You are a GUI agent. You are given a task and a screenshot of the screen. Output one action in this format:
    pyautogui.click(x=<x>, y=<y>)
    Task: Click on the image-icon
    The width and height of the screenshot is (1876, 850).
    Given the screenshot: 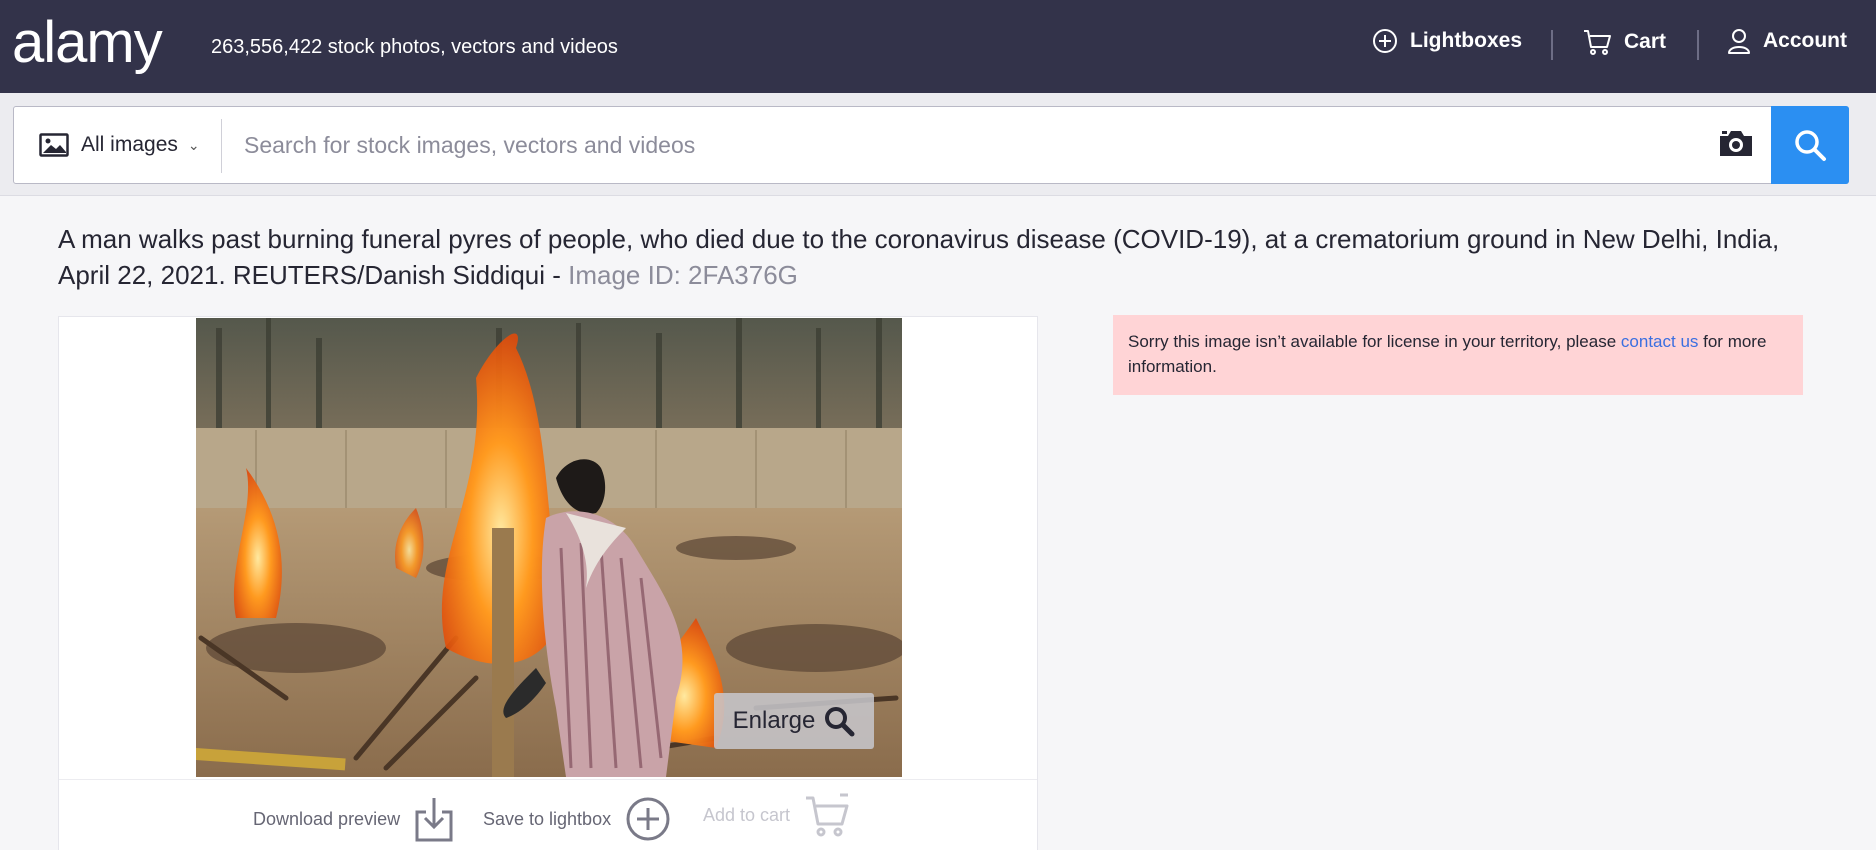 What is the action you would take?
    pyautogui.click(x=54, y=145)
    